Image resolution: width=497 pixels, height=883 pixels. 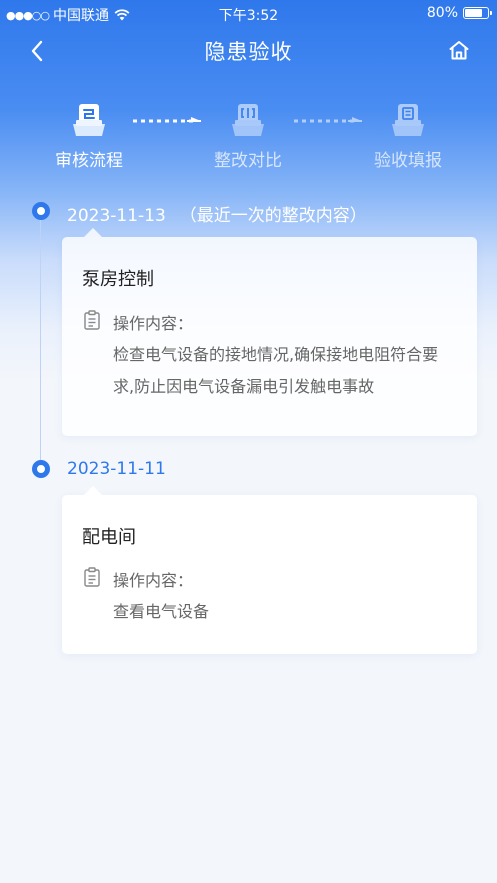 I want to click on home-icon, so click(x=459, y=50).